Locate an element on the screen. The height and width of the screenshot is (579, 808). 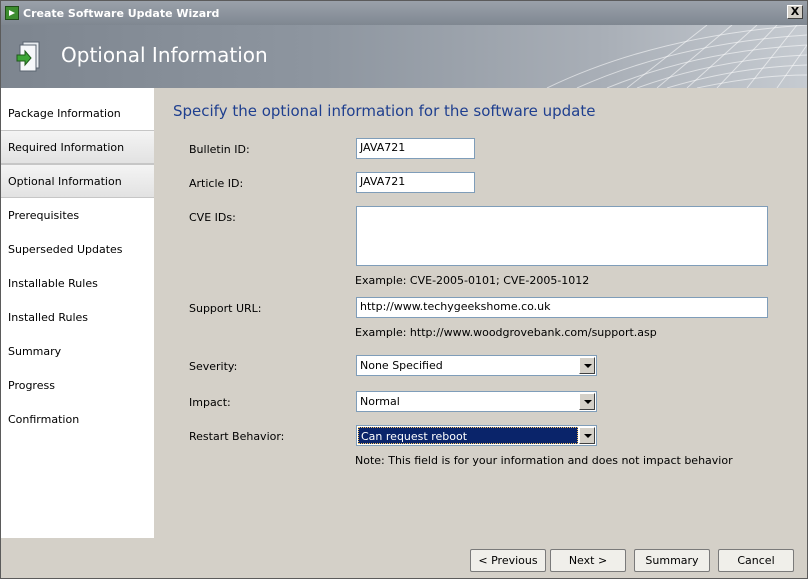
nav-item-summary: Summary is located at coordinates (77, 351).